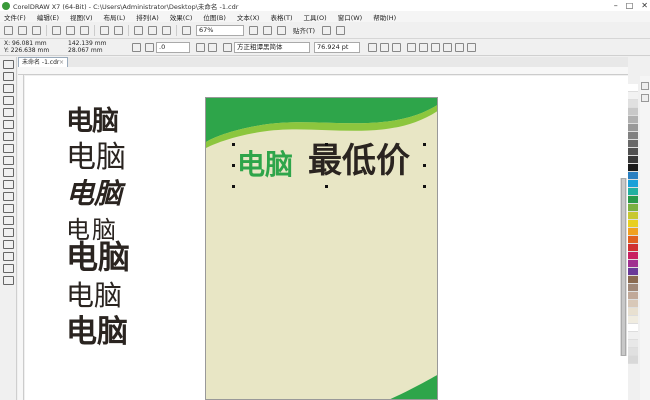 The image size is (650, 400). Describe the element at coordinates (8, 136) in the screenshot. I see `rectangle-tool-icon` at that location.